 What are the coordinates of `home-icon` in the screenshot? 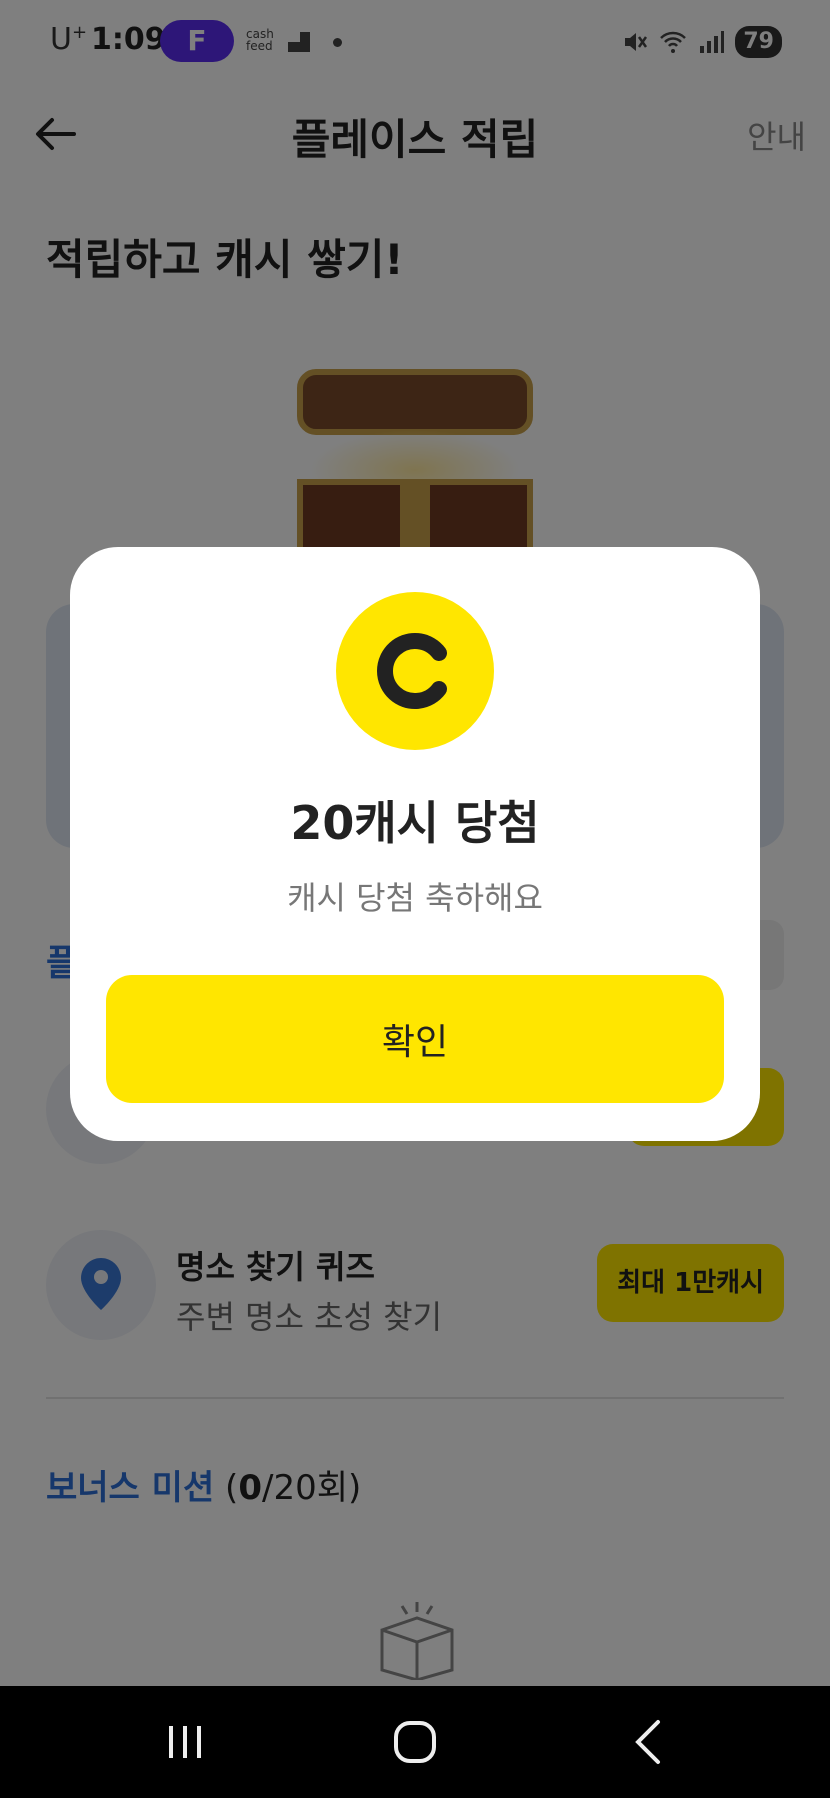 It's located at (415, 1742).